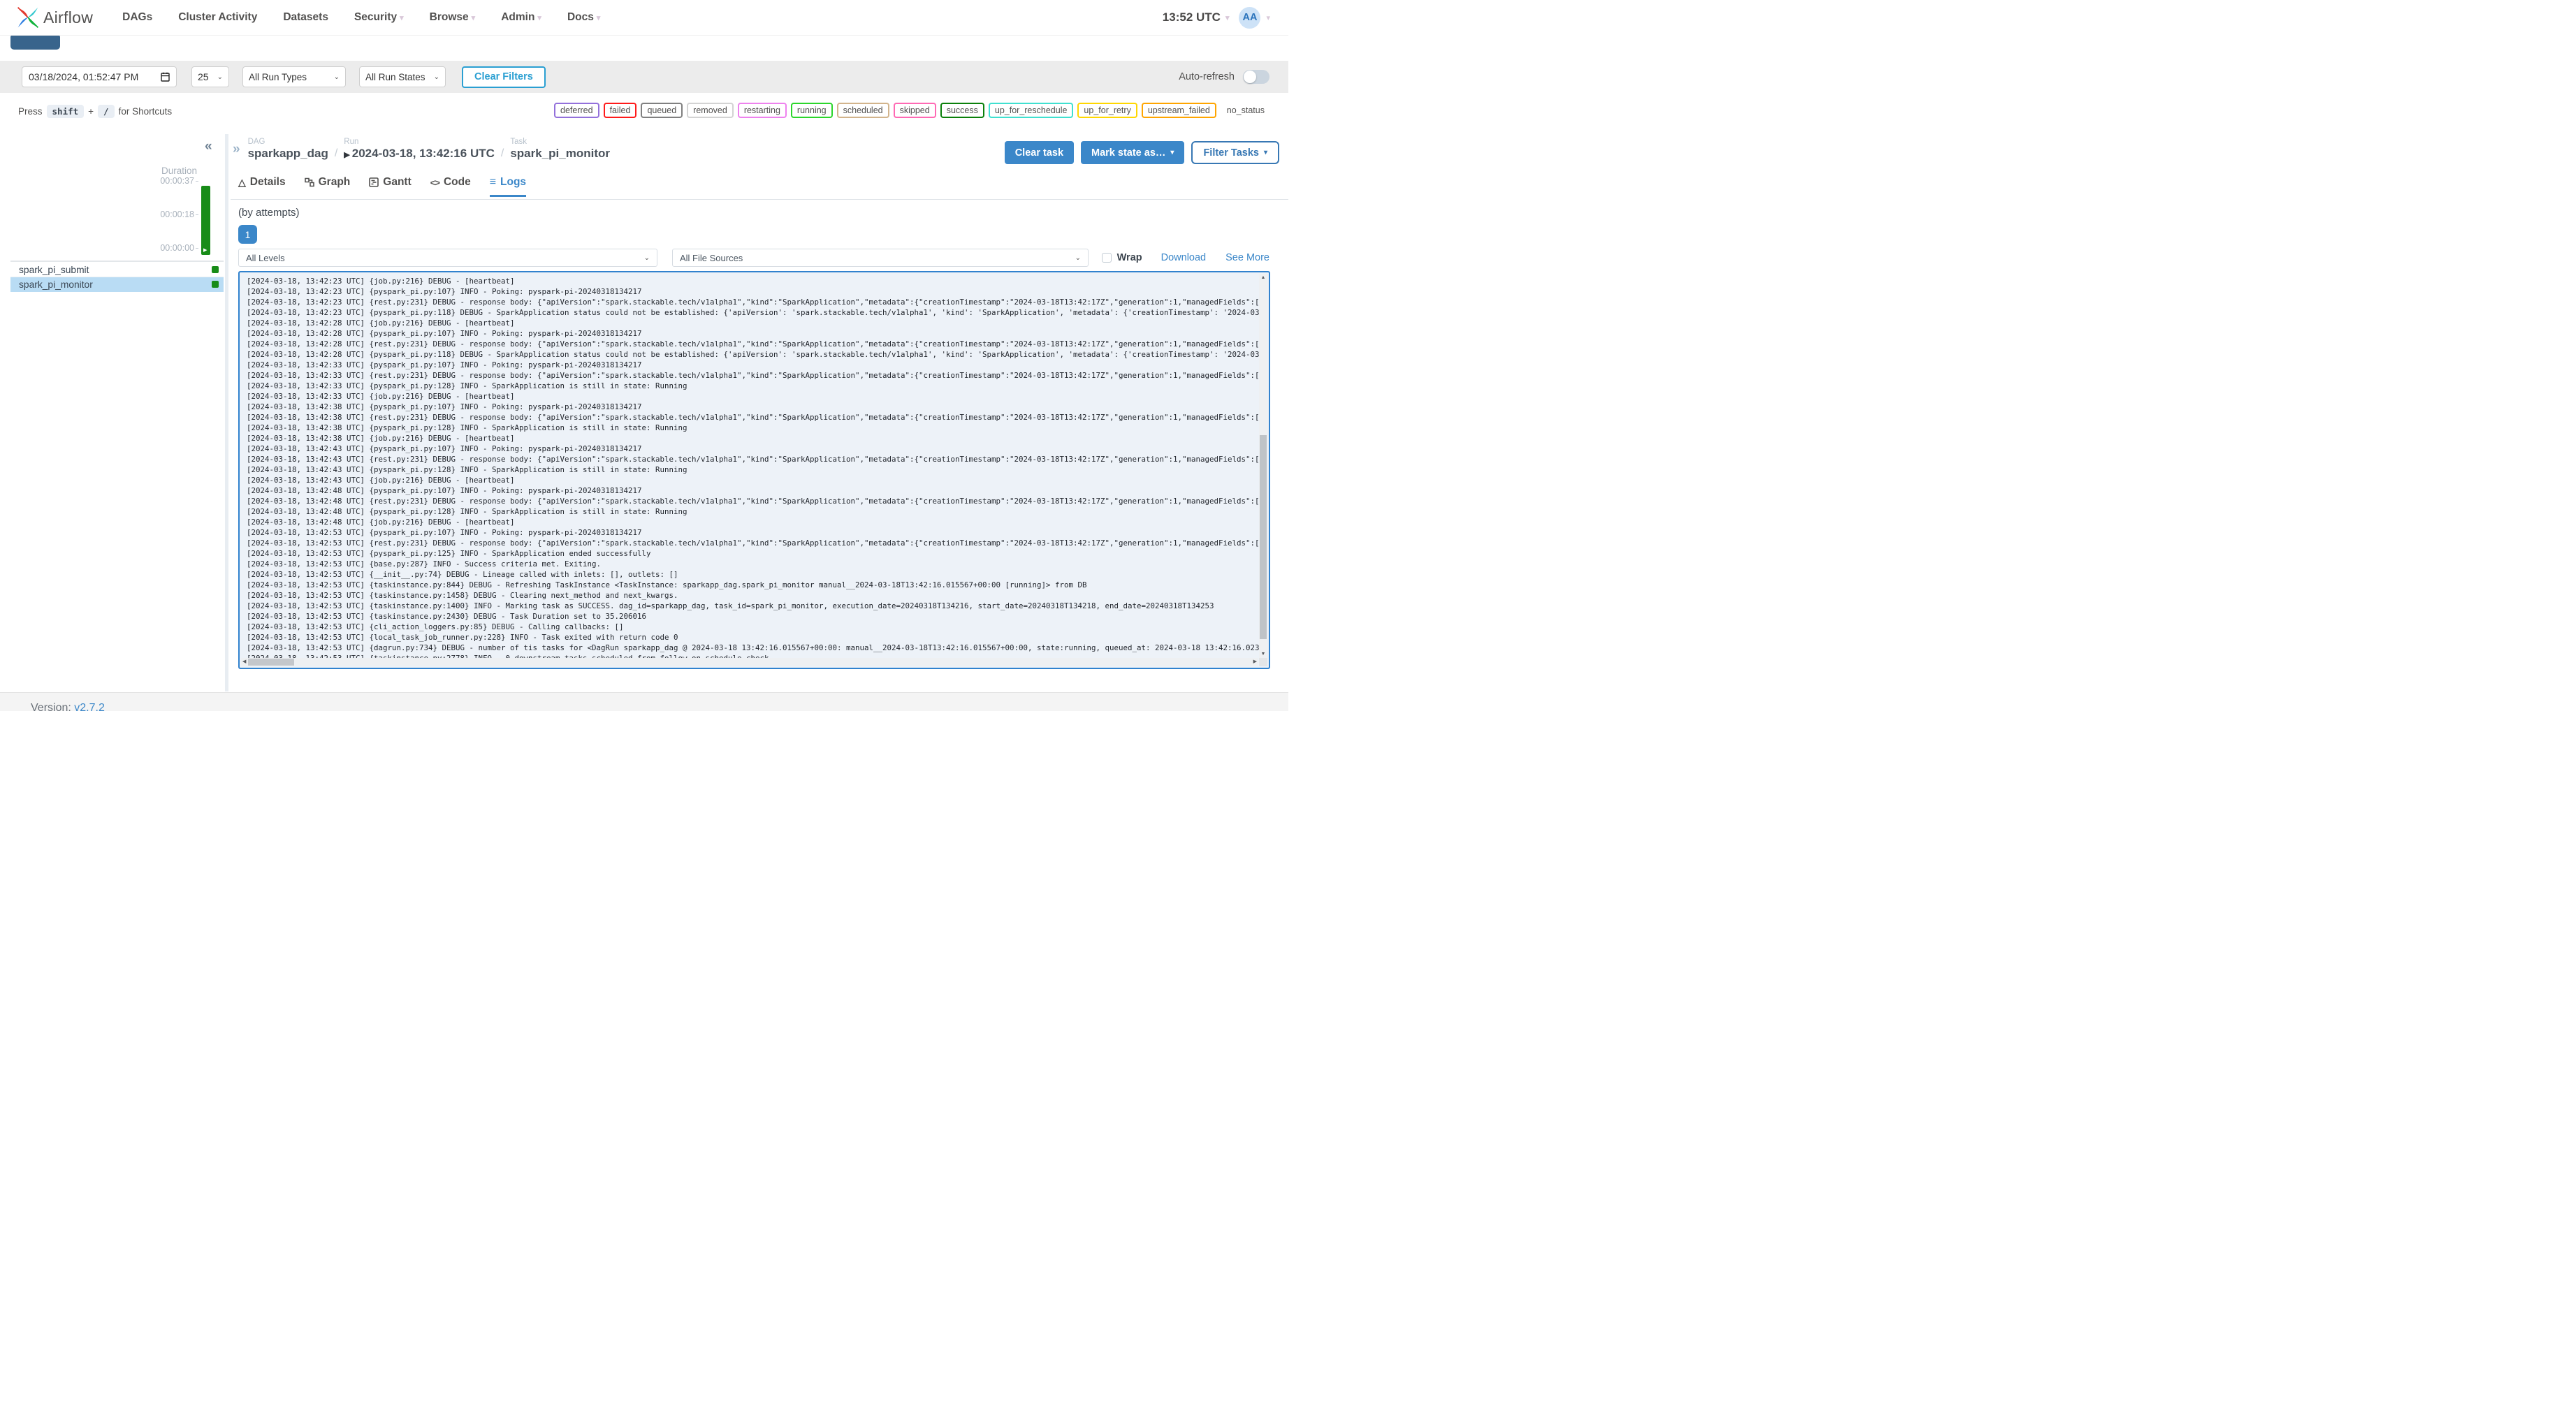  Describe the element at coordinates (106, 111) in the screenshot. I see `slash-key: /` at that location.